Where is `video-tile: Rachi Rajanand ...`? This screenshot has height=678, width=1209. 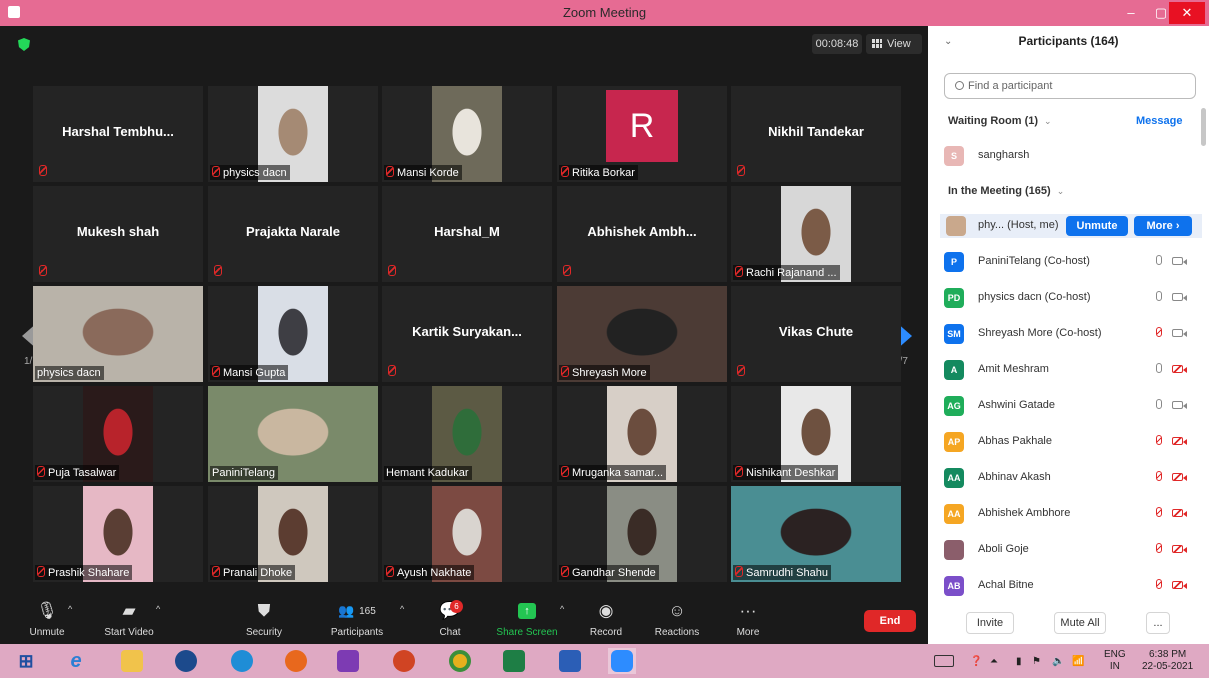
video-tile: Rachi Rajanand ... is located at coordinates (816, 234).